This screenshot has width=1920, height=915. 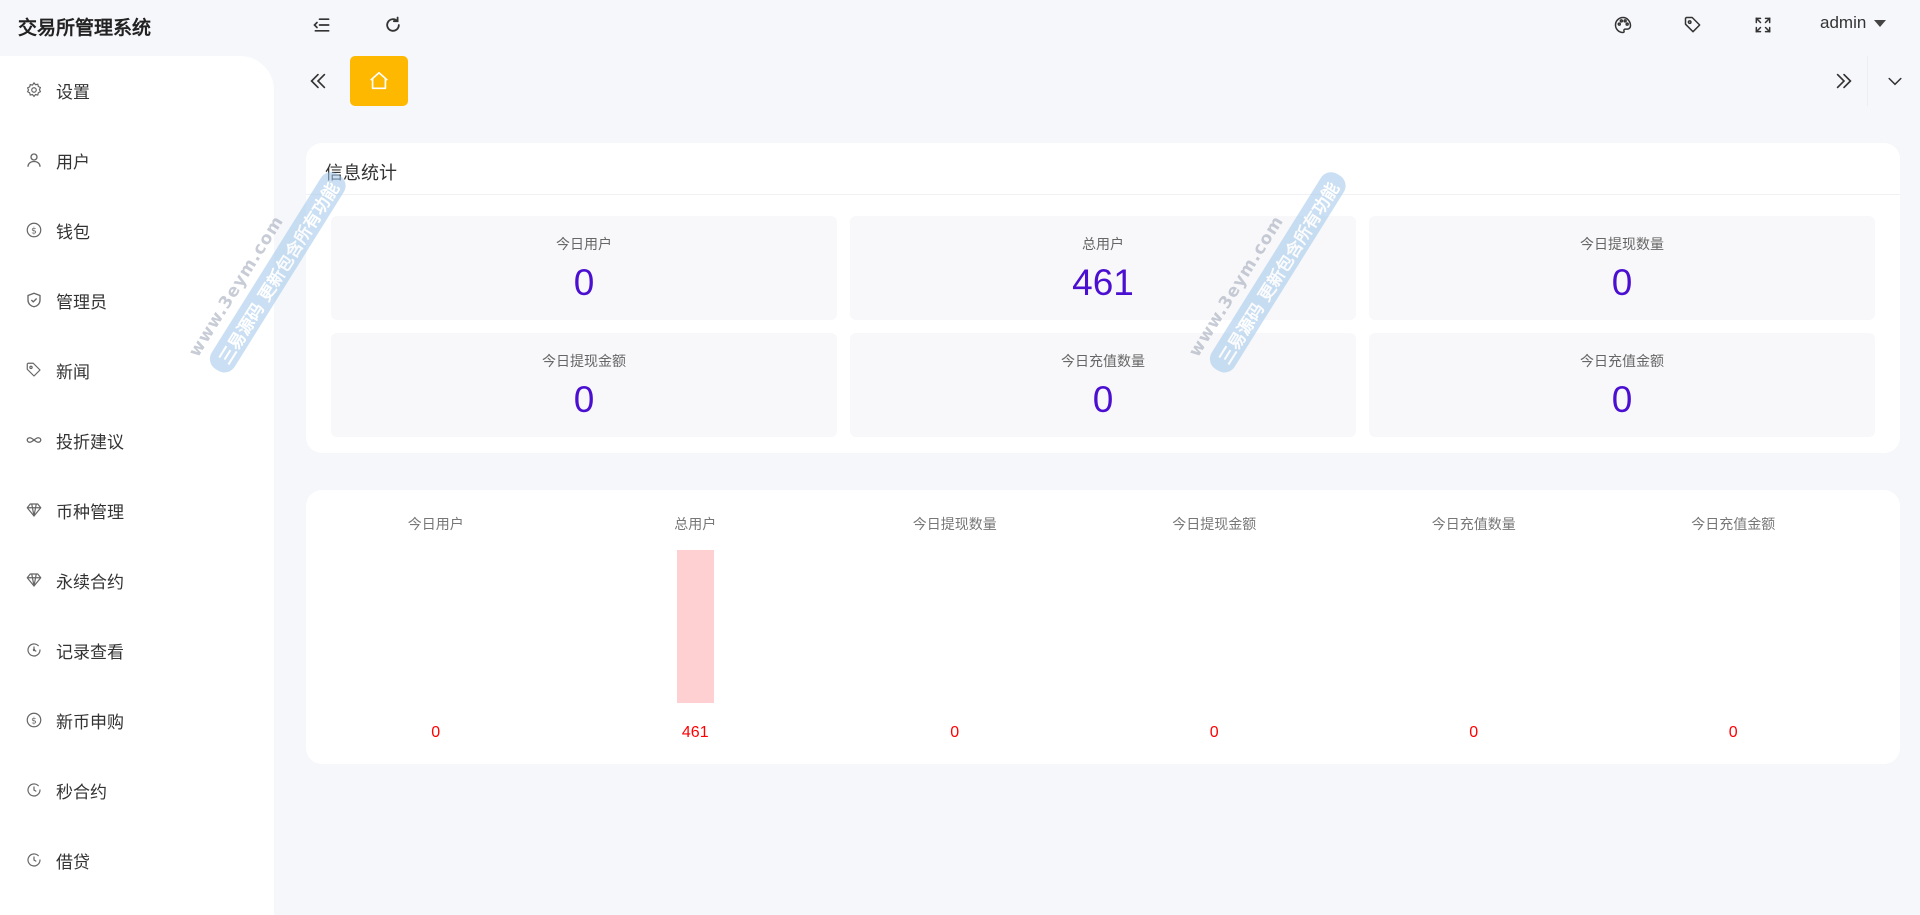 What do you see at coordinates (81, 302) in the screenshot?
I see `sidebar-item-label: 管理员` at bounding box center [81, 302].